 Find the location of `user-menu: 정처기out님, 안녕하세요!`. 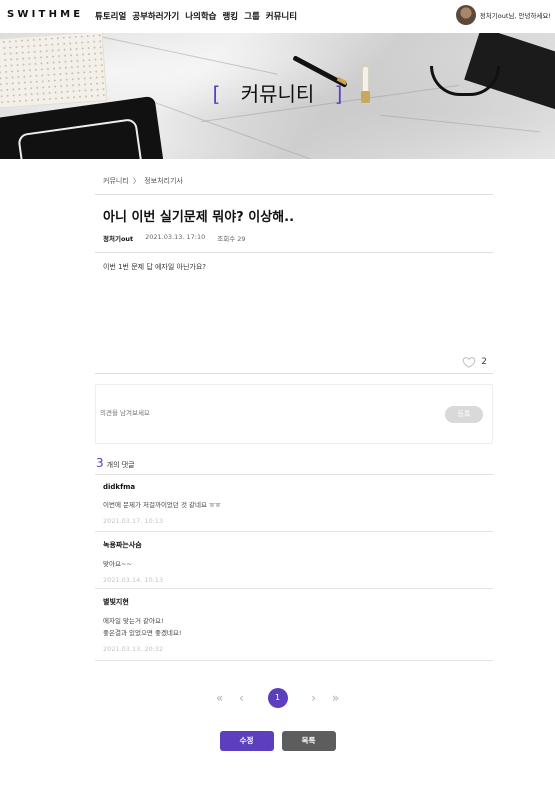

user-menu: 정처기out님, 안녕하세요! is located at coordinates (503, 15).